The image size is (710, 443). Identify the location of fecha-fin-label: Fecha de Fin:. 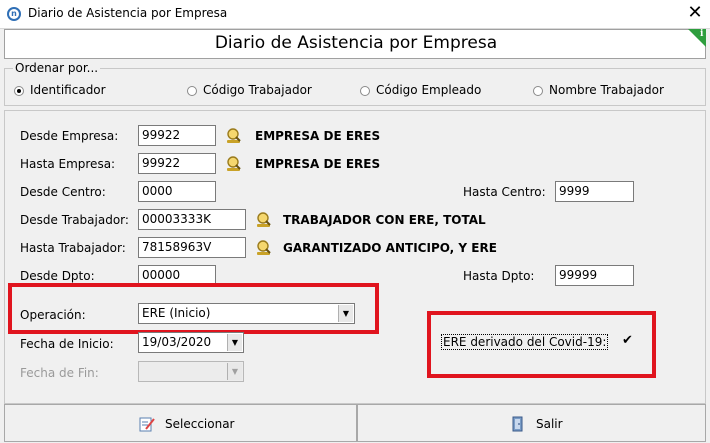
(59, 373).